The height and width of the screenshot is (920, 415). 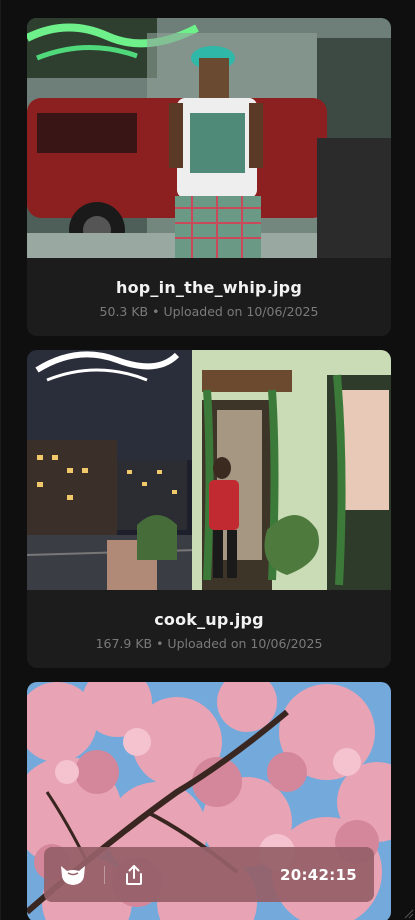 I want to click on clock-time: 20:42:15, so click(x=318, y=874).